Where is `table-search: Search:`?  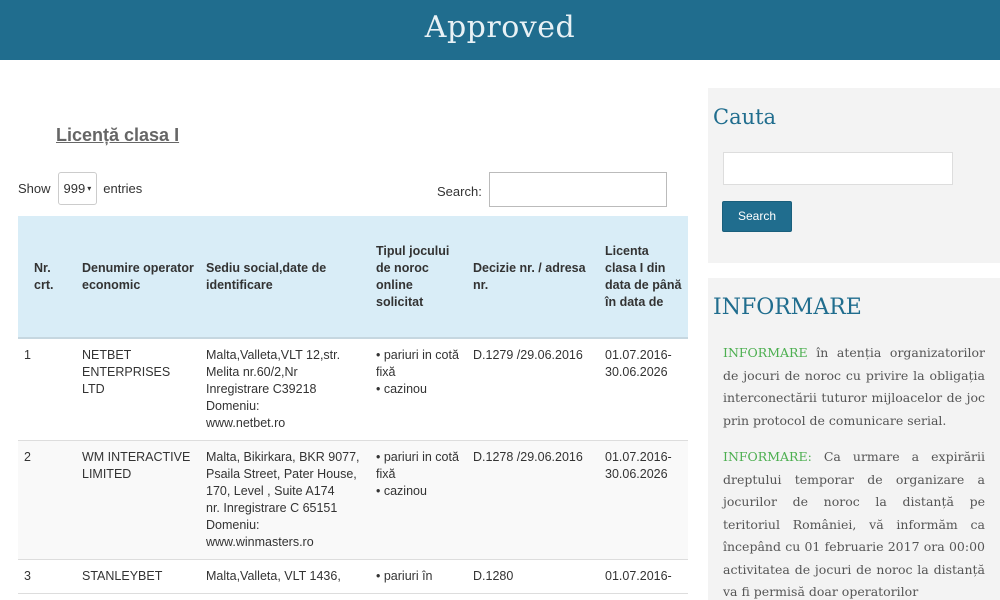
table-search: Search: is located at coordinates (552, 189).